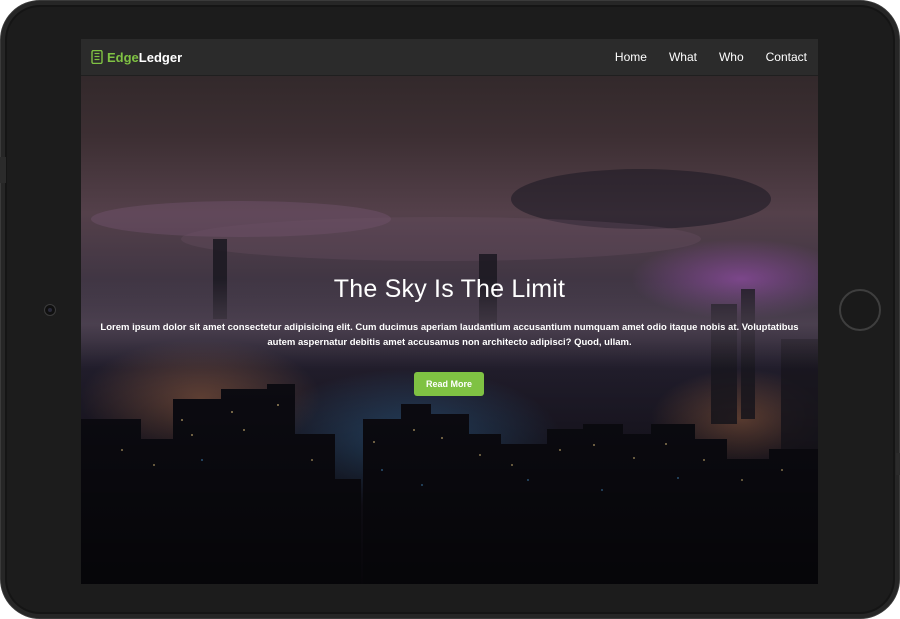  I want to click on home-button, so click(860, 310).